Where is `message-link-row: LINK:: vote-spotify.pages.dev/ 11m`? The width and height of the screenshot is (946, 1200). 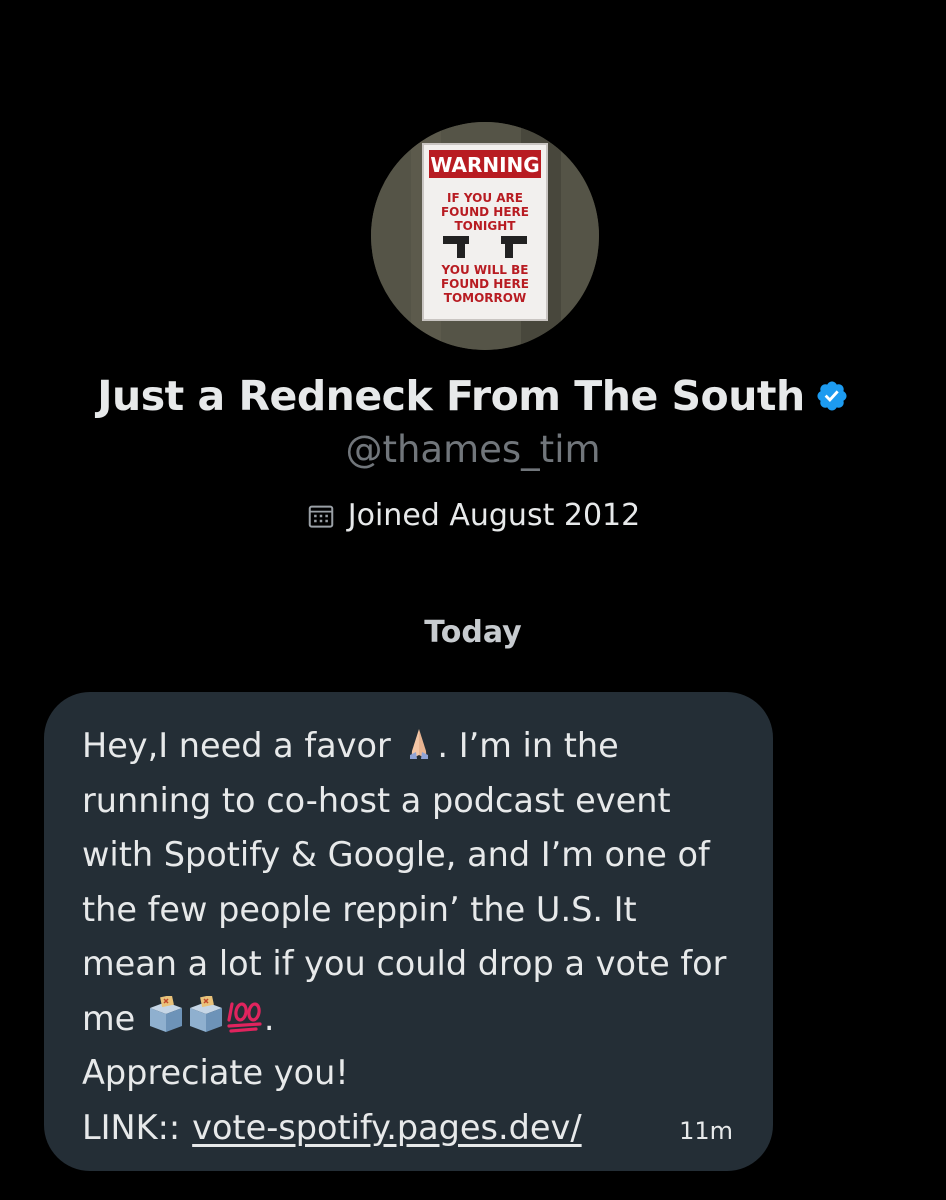
message-link-row: LINK:: vote-spotify.pages.dev/ 11m is located at coordinates (409, 1130).